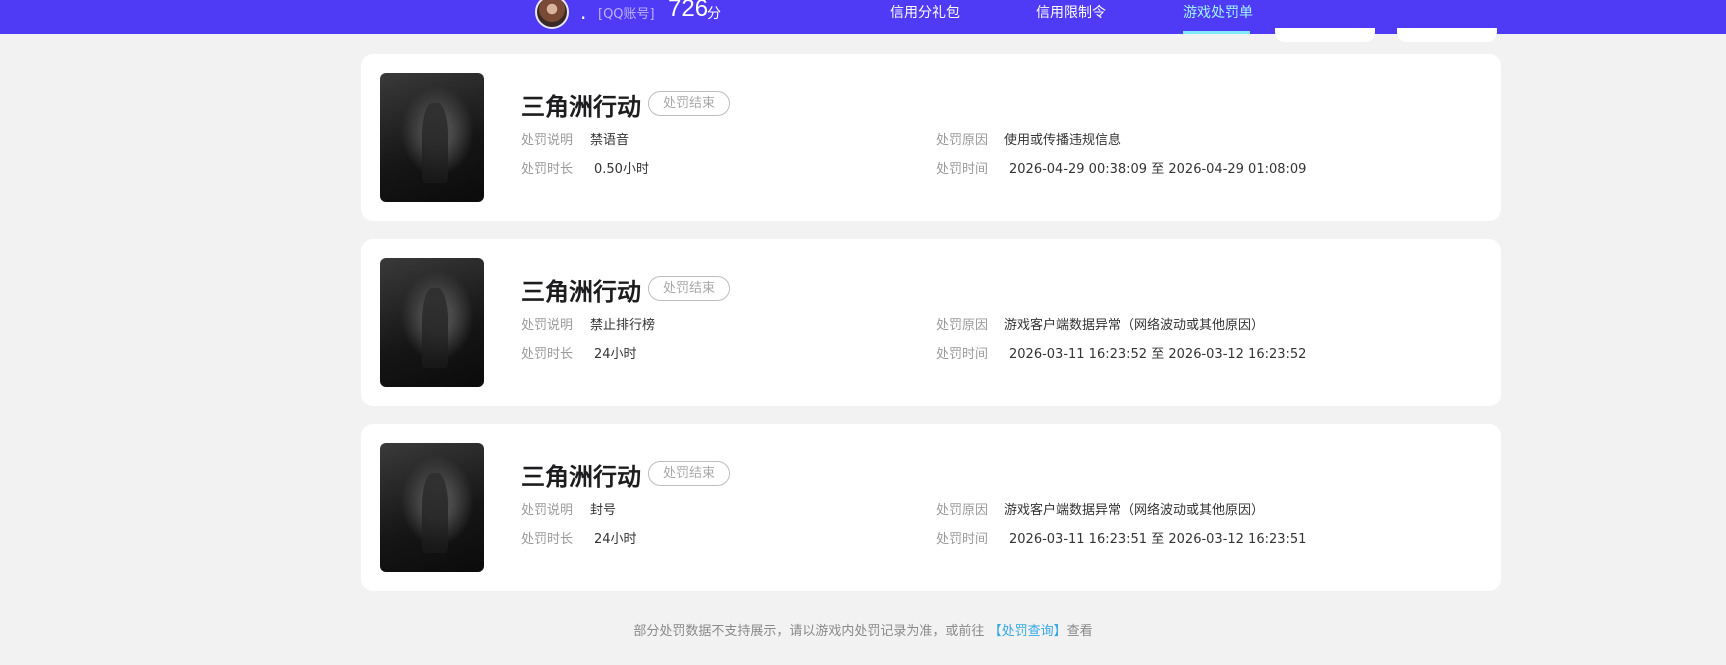 This screenshot has width=1726, height=665. What do you see at coordinates (809, 631) in the screenshot?
I see `footer-text: 部分处罚数据不支持展示，请以游戏内处罚记录为准，或前往` at bounding box center [809, 631].